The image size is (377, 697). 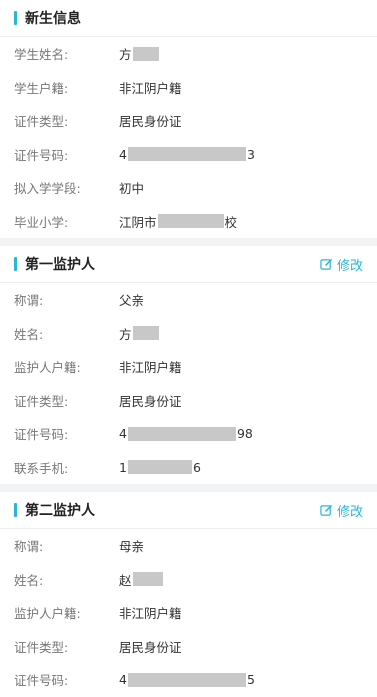 I want to click on edit-guardian2-button: 修改, so click(x=341, y=510).